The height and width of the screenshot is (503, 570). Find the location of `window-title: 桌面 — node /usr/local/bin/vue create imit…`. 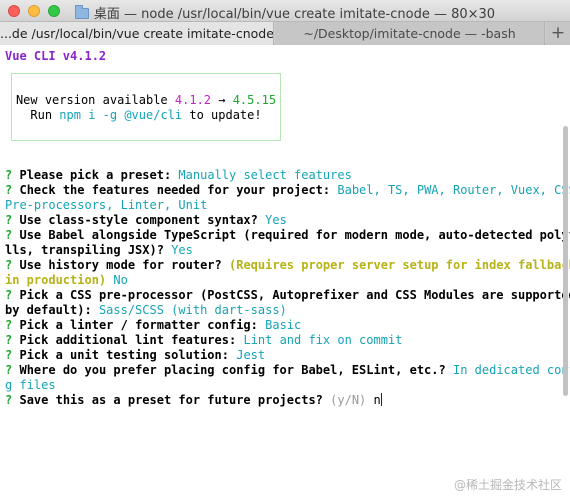

window-title: 桌面 — node /usr/local/bin/vue create imit… is located at coordinates (285, 12).